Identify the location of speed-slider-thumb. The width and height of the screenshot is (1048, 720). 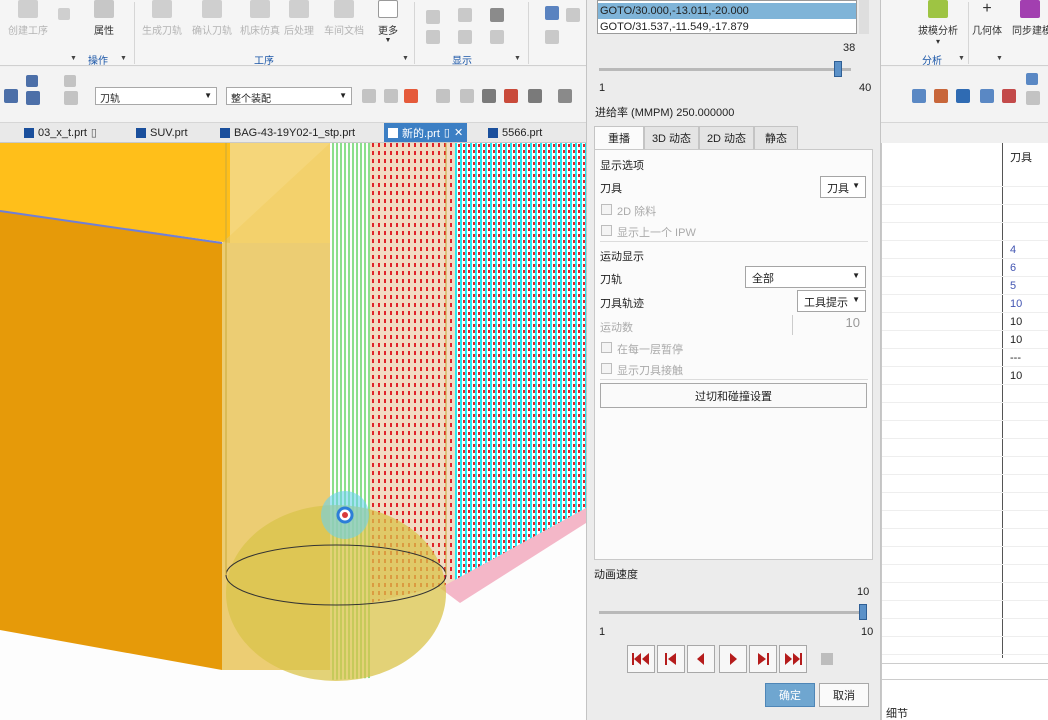
(863, 612).